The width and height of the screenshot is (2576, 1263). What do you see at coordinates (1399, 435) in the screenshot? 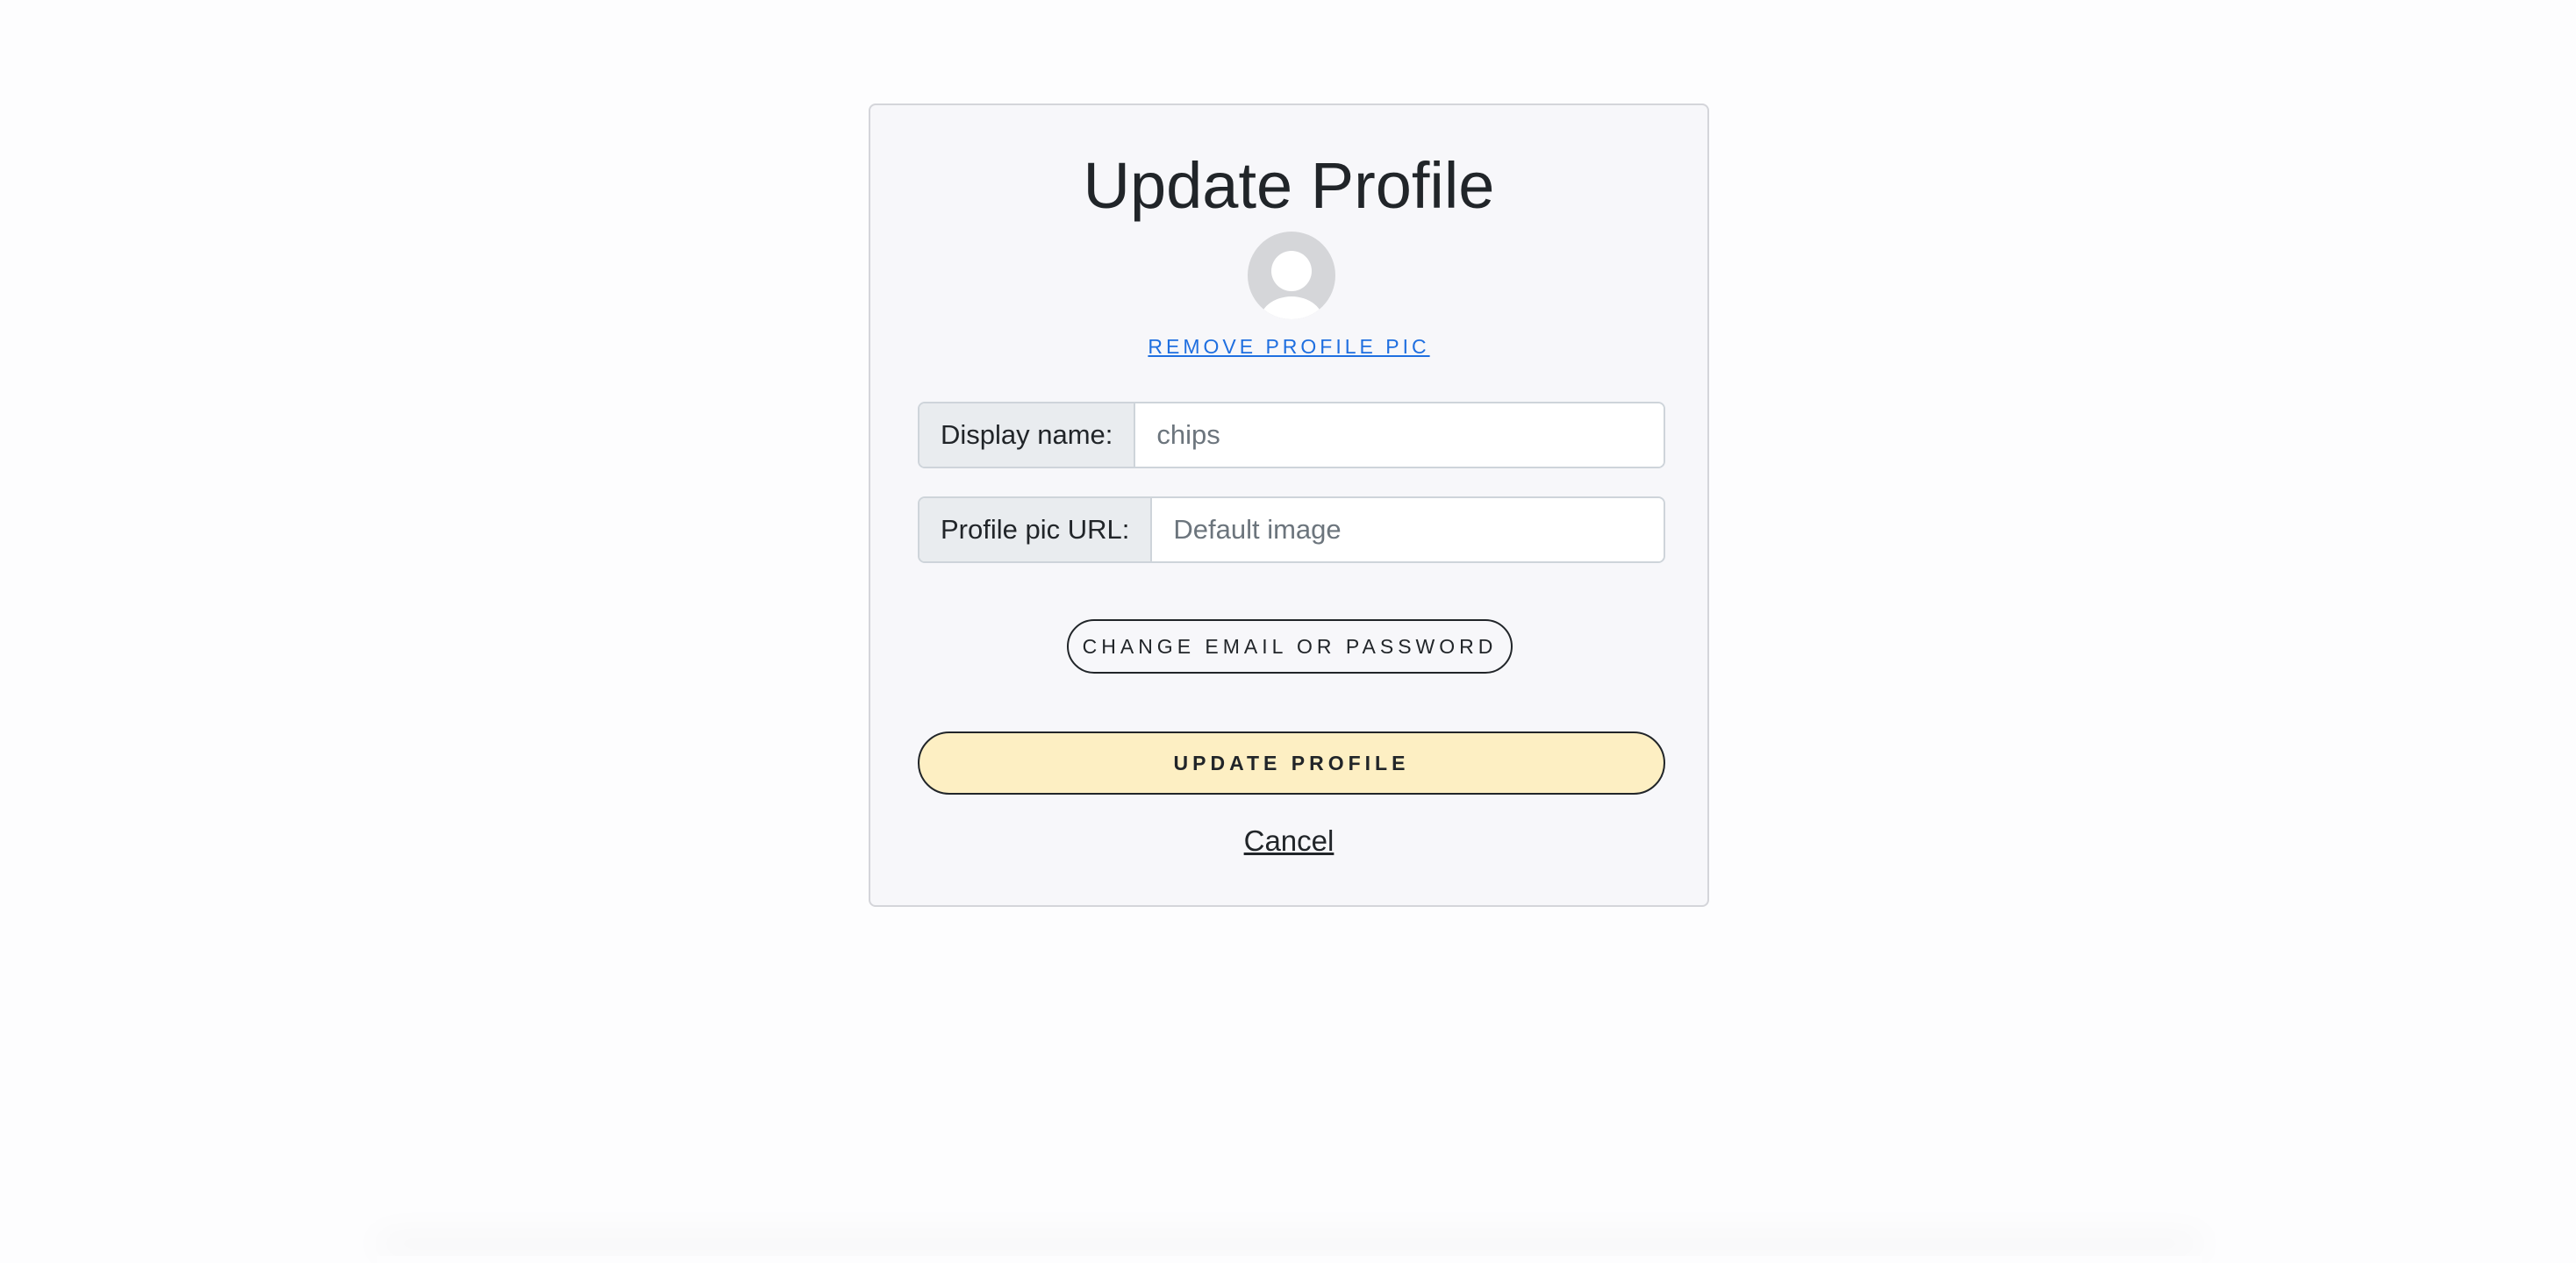
I see `display-name-input` at bounding box center [1399, 435].